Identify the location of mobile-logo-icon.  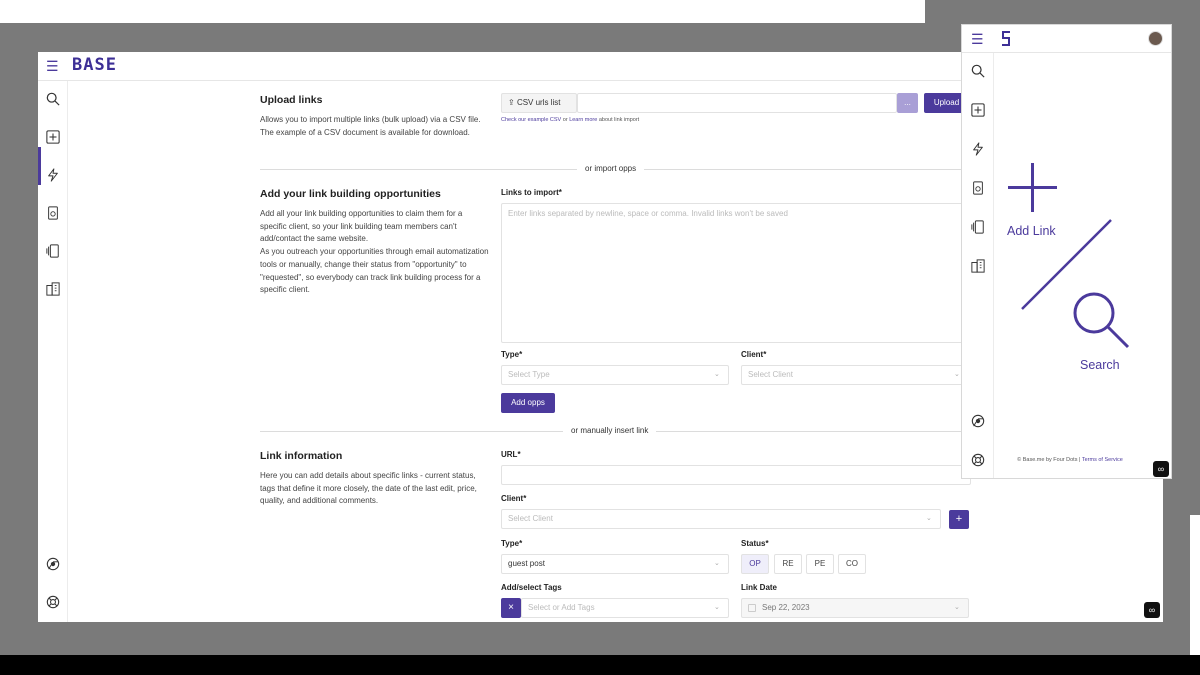
(1006, 38).